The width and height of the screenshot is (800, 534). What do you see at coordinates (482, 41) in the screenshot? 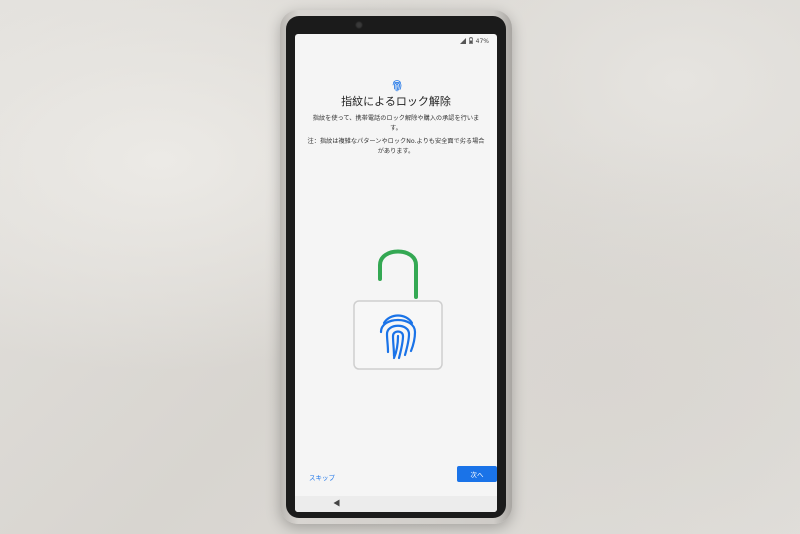
I see `battery-percent: 47%` at bounding box center [482, 41].